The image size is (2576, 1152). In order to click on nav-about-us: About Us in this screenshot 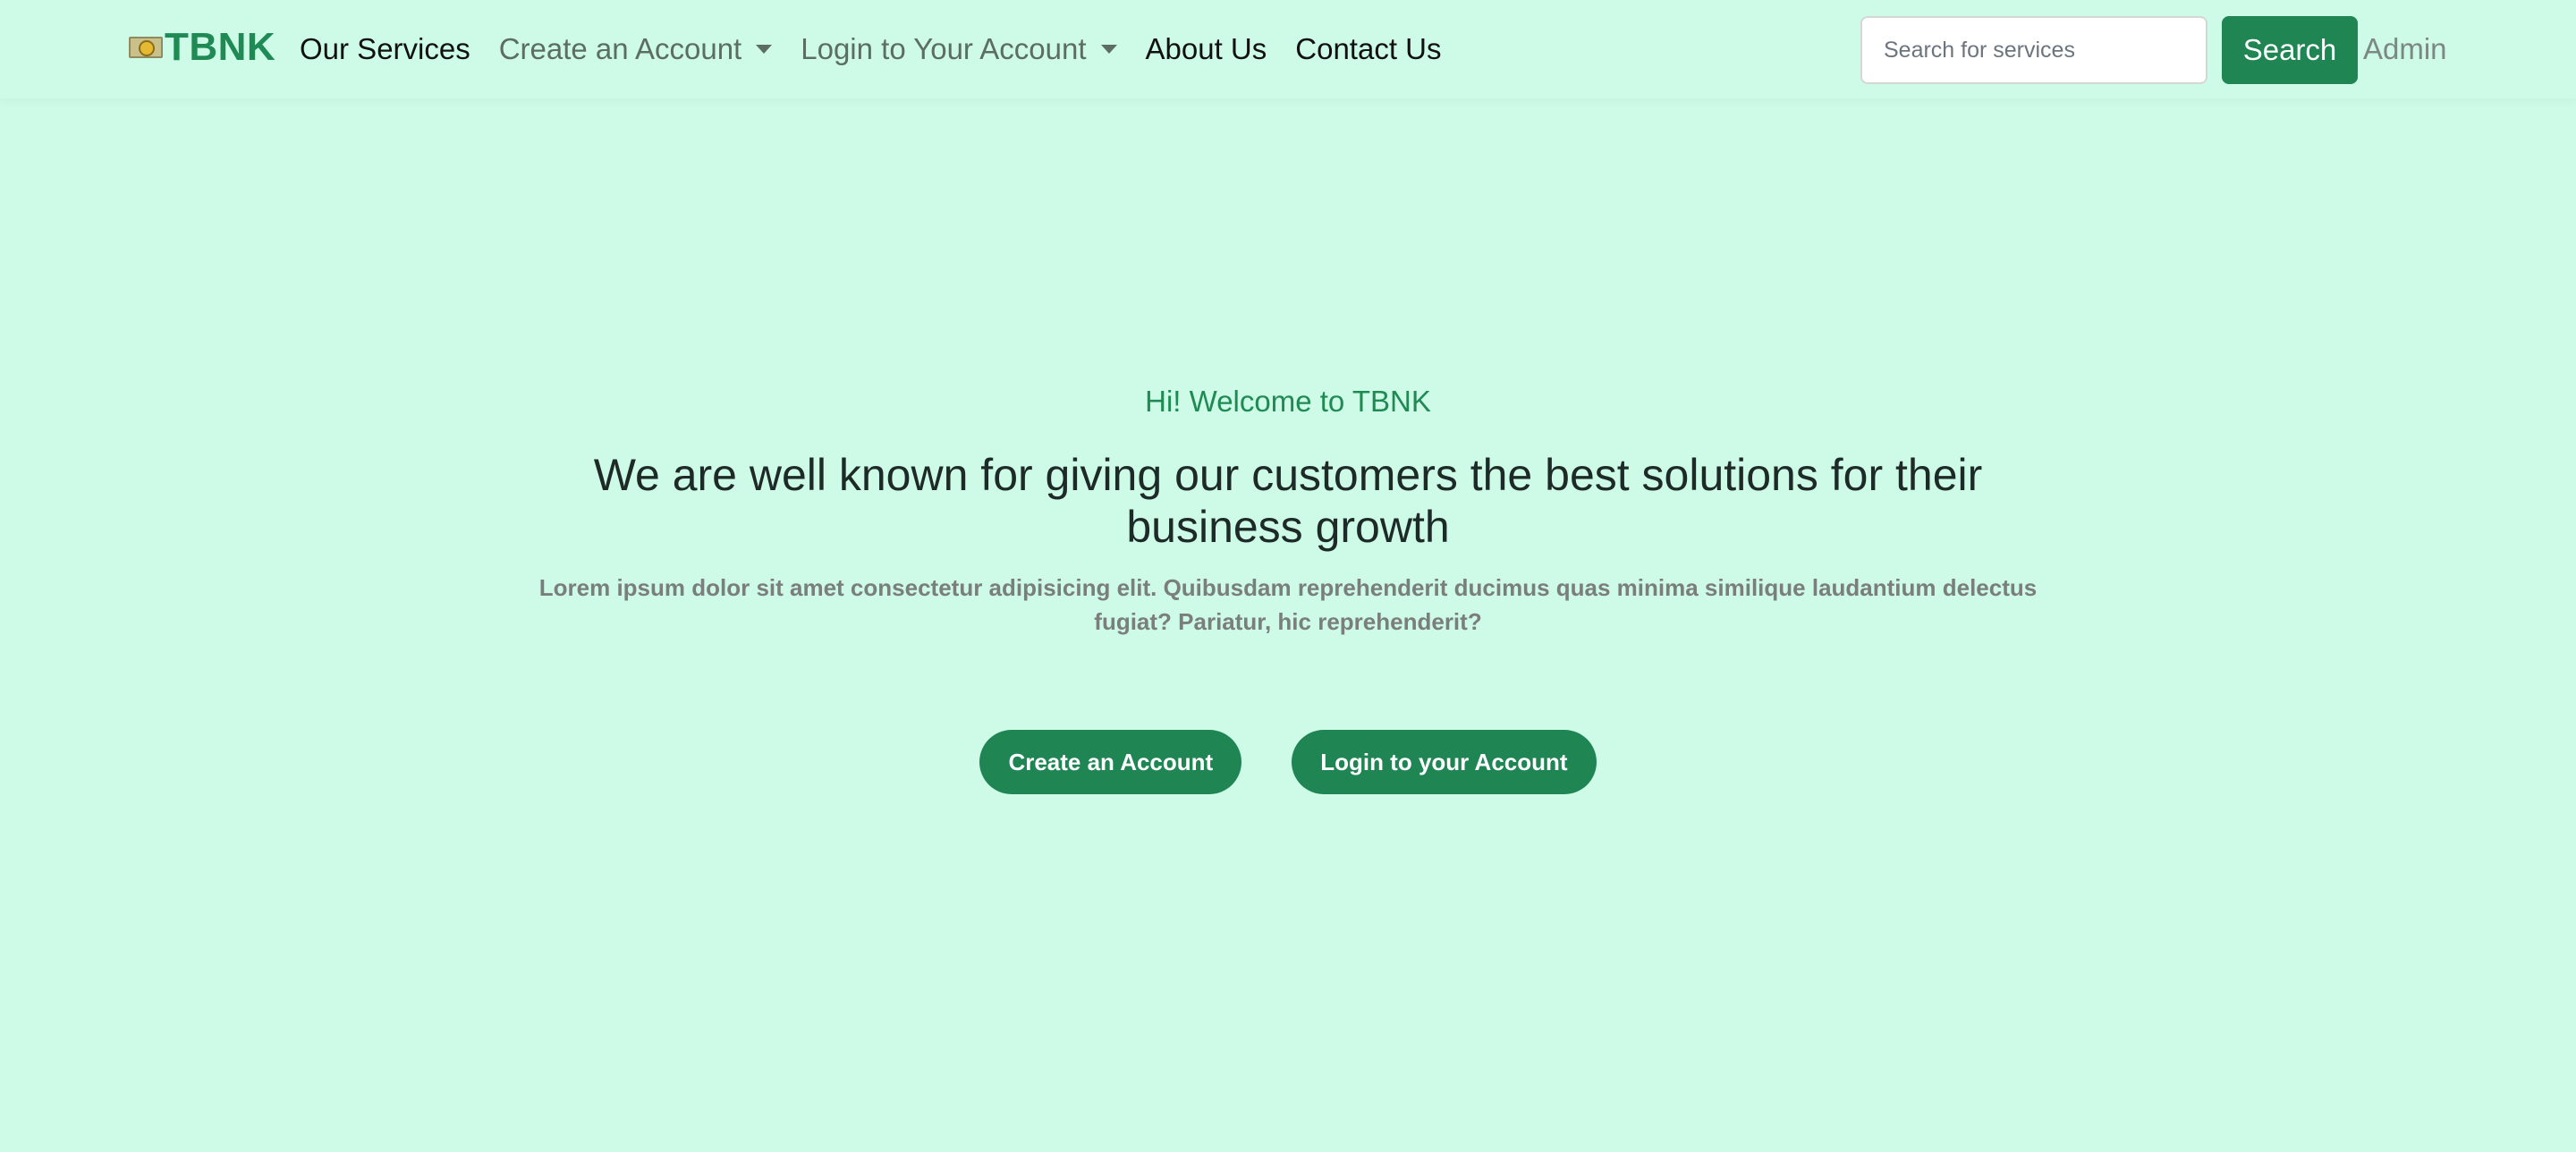, I will do `click(1206, 49)`.